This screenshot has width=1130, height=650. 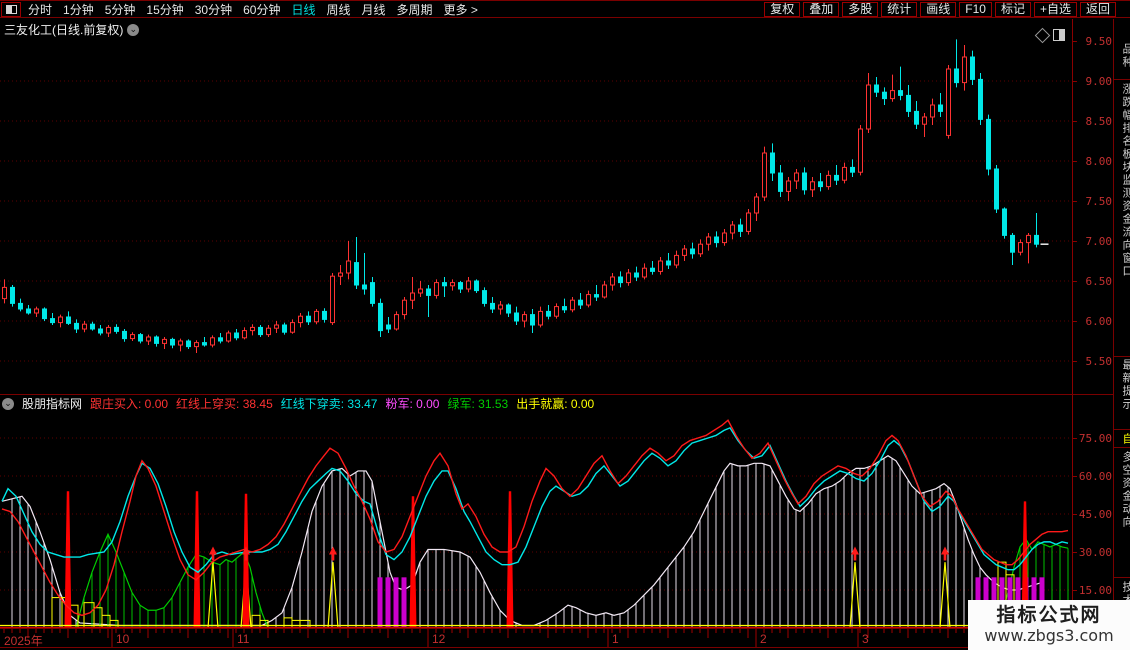 What do you see at coordinates (1124, 490) in the screenshot?
I see `sidebar-item-4: 多空资金动向` at bounding box center [1124, 490].